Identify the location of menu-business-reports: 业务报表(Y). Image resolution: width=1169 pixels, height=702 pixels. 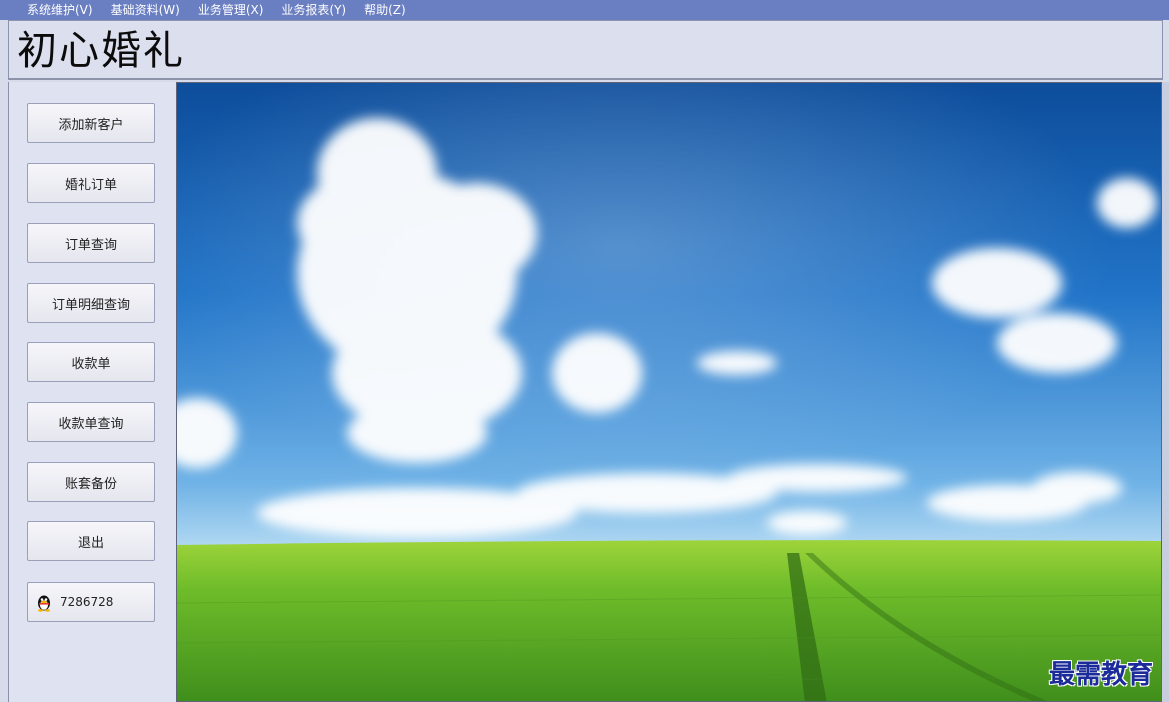
(317, 10).